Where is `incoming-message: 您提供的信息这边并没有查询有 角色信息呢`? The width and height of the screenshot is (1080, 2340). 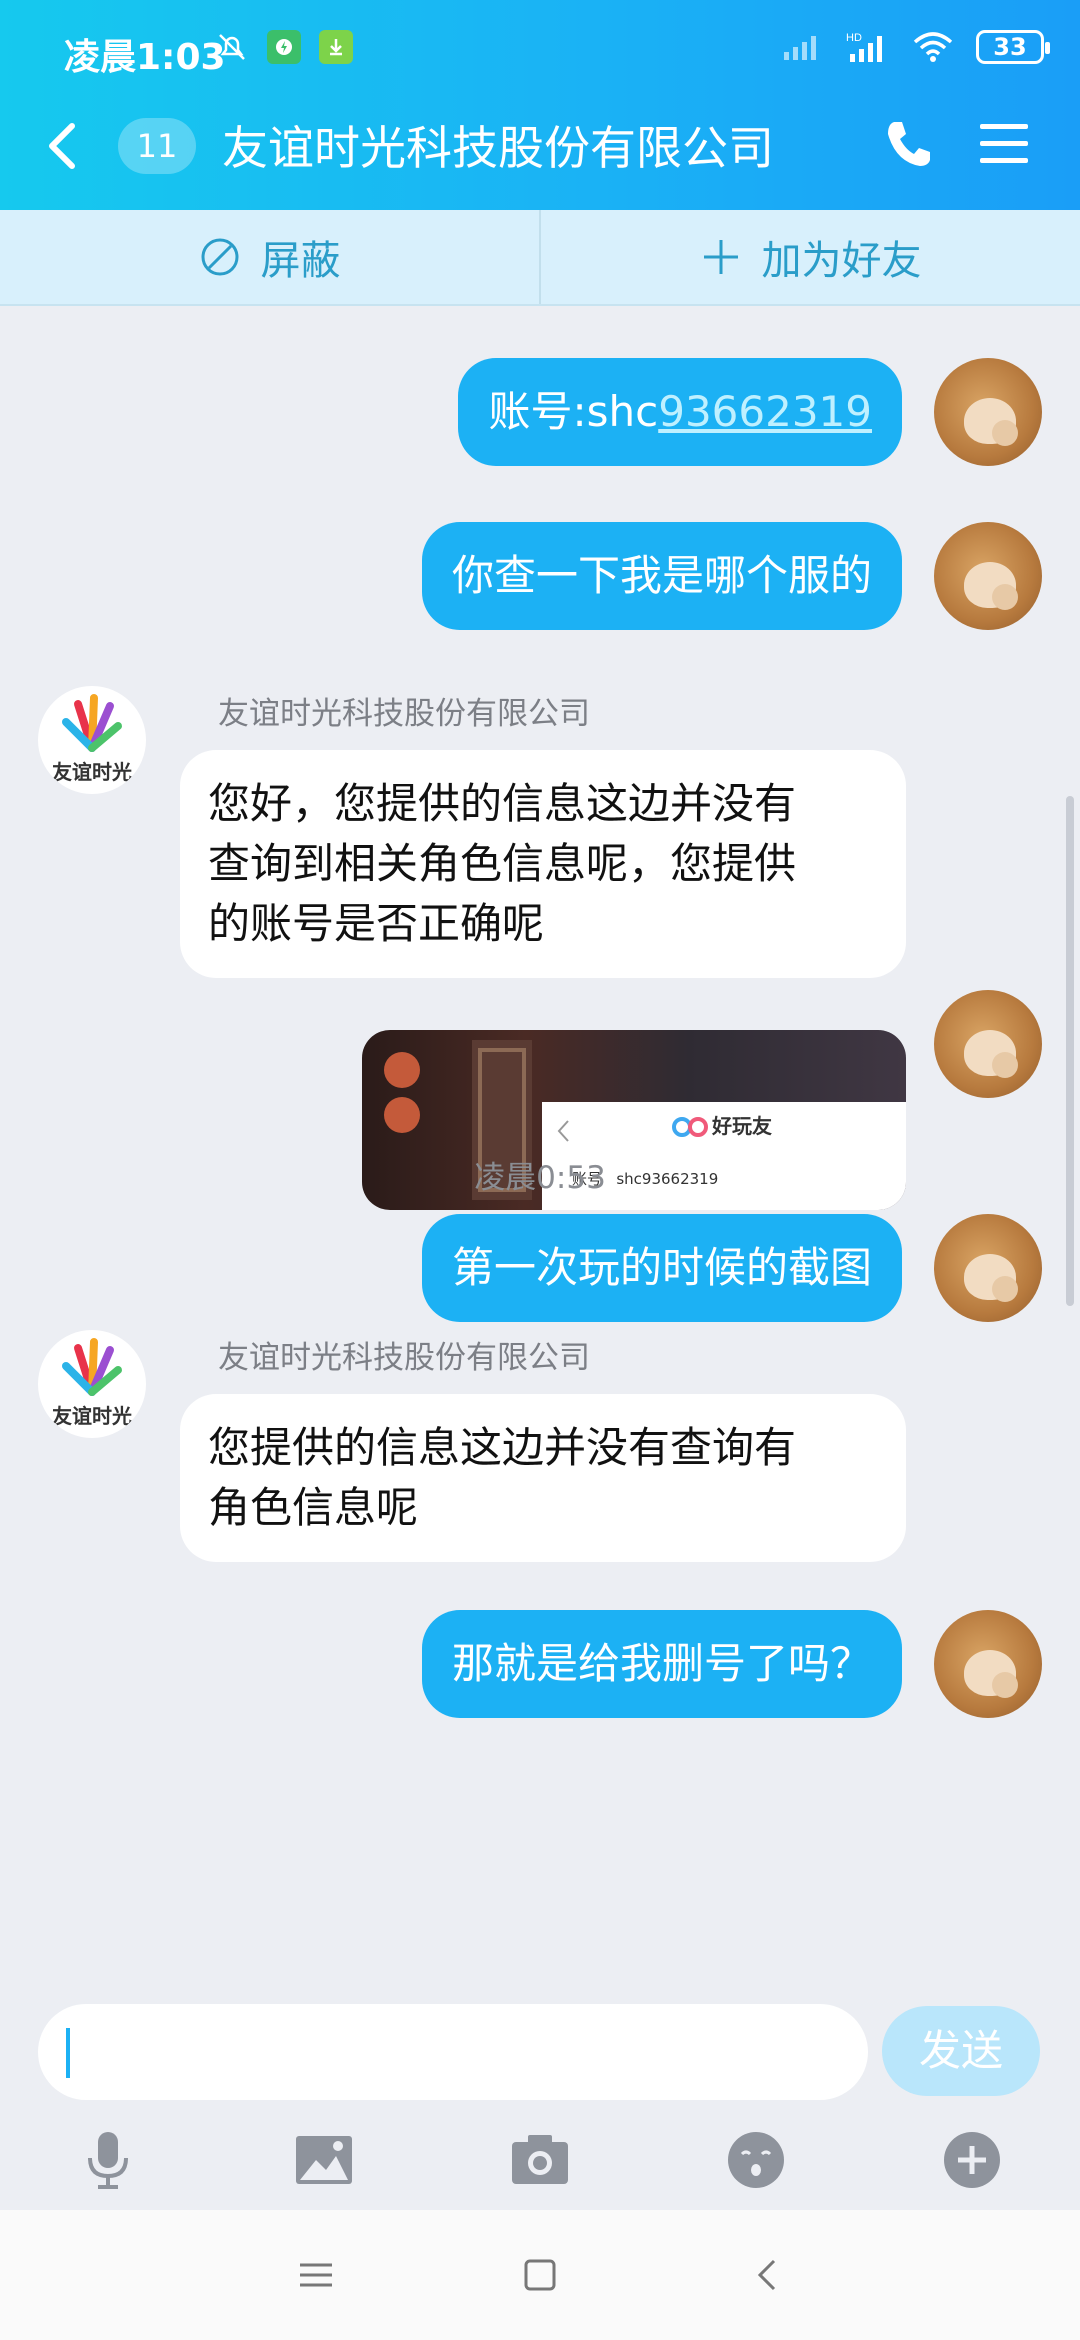
incoming-message: 您提供的信息这边并没有查询有 角色信息呢 is located at coordinates (543, 1478).